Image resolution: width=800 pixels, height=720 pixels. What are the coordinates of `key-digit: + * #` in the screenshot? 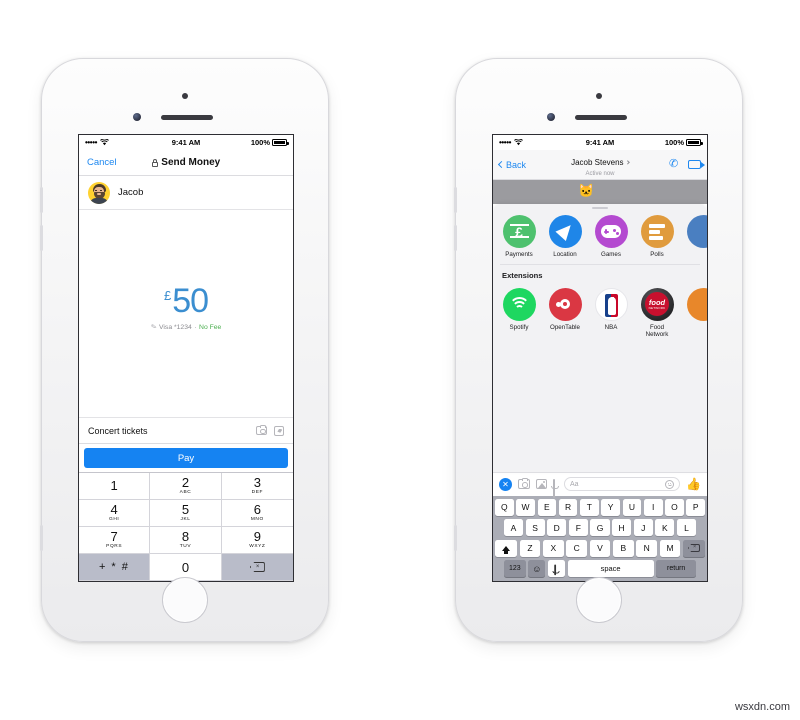 It's located at (114, 566).